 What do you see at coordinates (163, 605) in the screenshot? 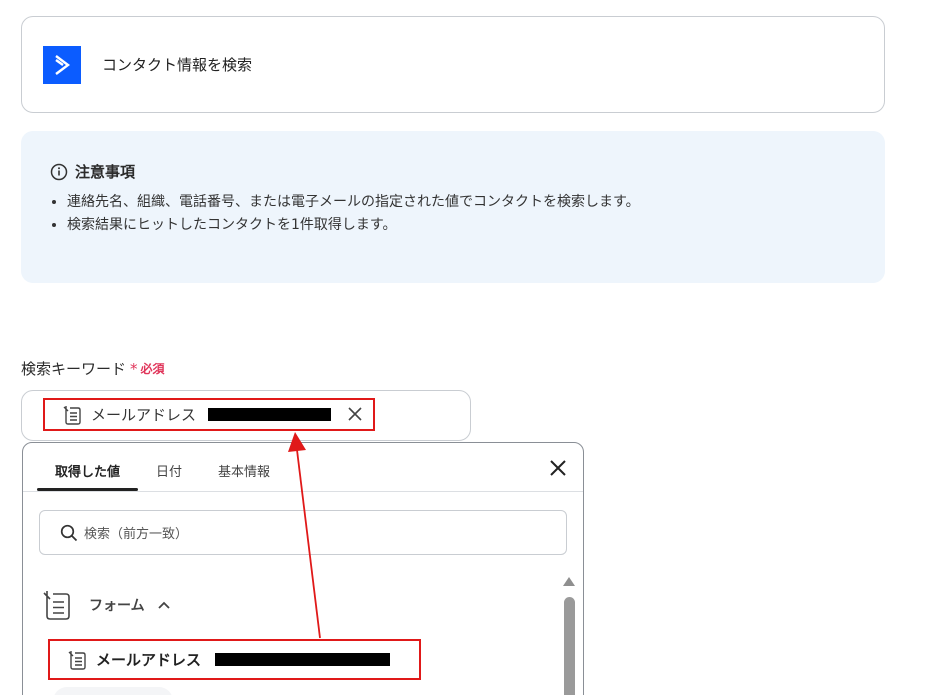
I see `chevron-up-icon` at bounding box center [163, 605].